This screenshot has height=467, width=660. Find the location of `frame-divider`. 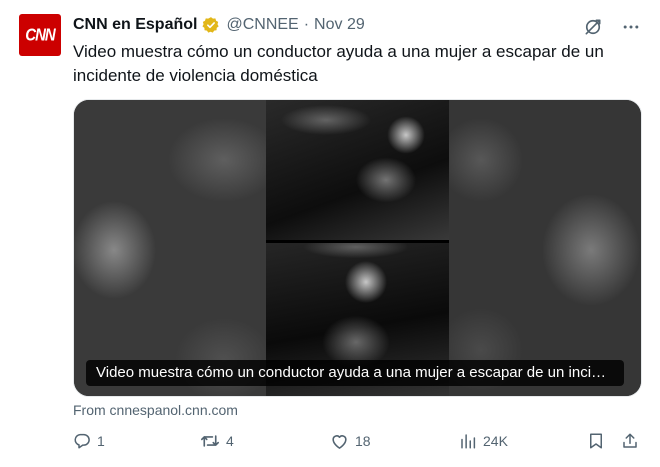

frame-divider is located at coordinates (357, 241).